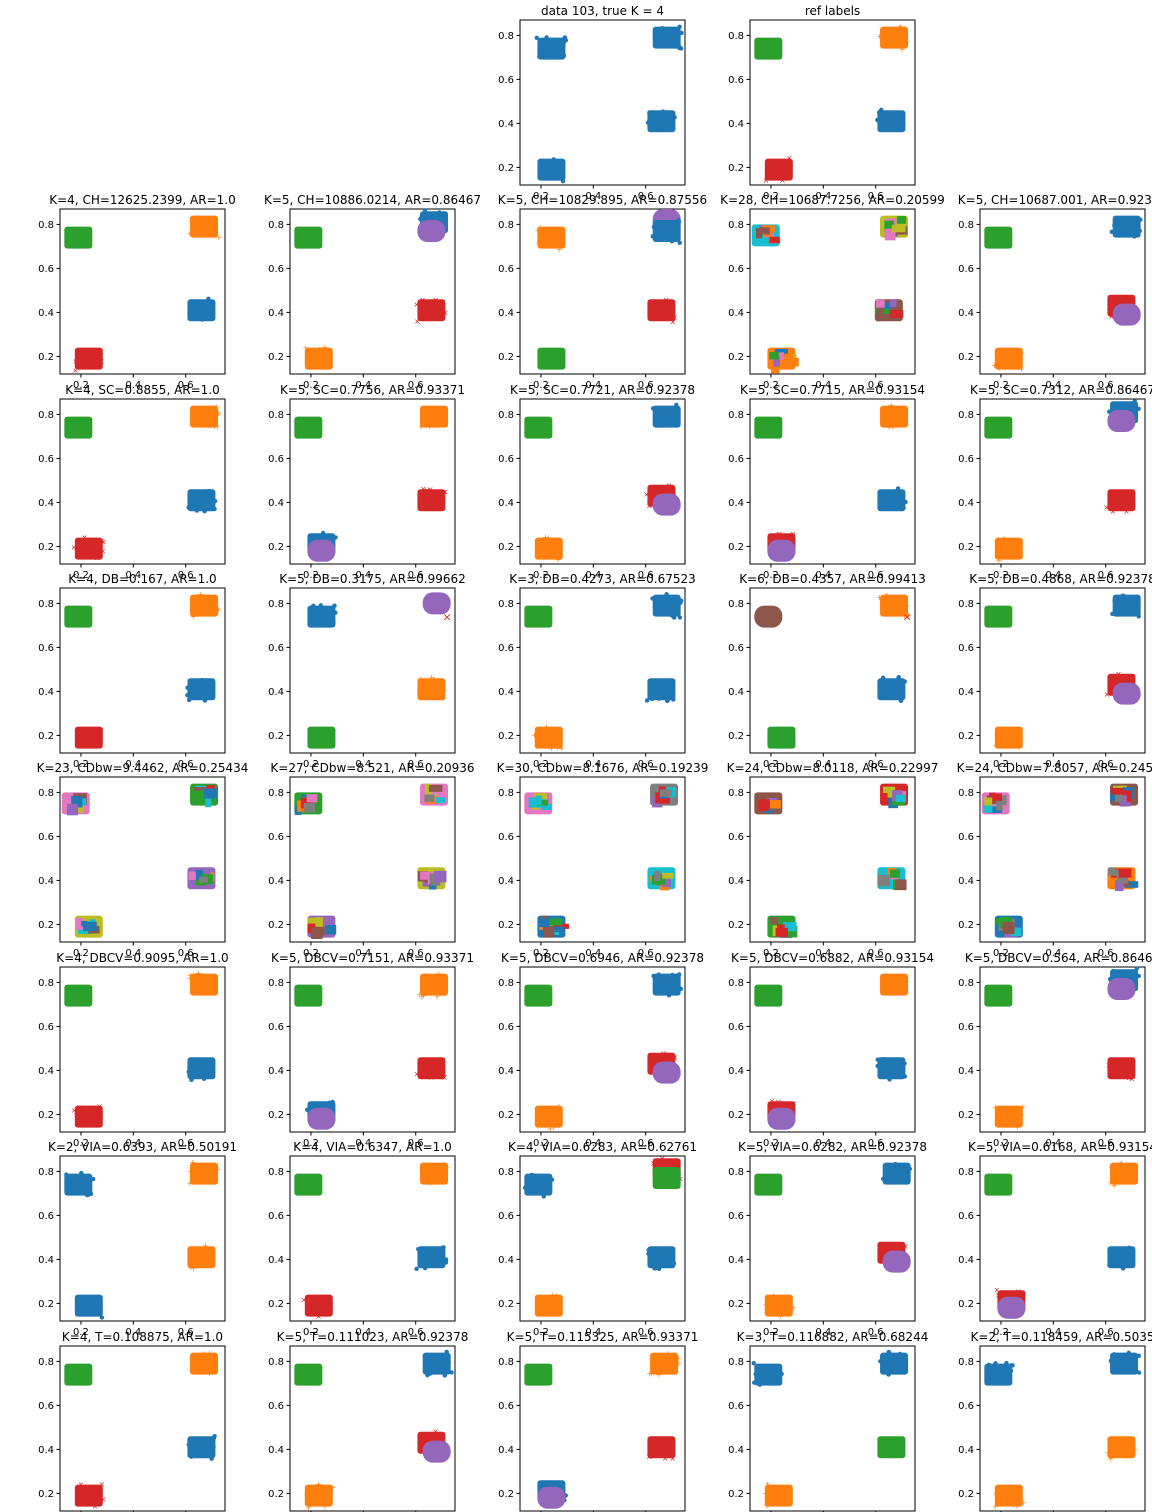 This screenshot has height=1512, width=1152. What do you see at coordinates (142, 390) in the screenshot?
I see `subplot-title: K=4, SC=0.8855, AR=1.0` at bounding box center [142, 390].